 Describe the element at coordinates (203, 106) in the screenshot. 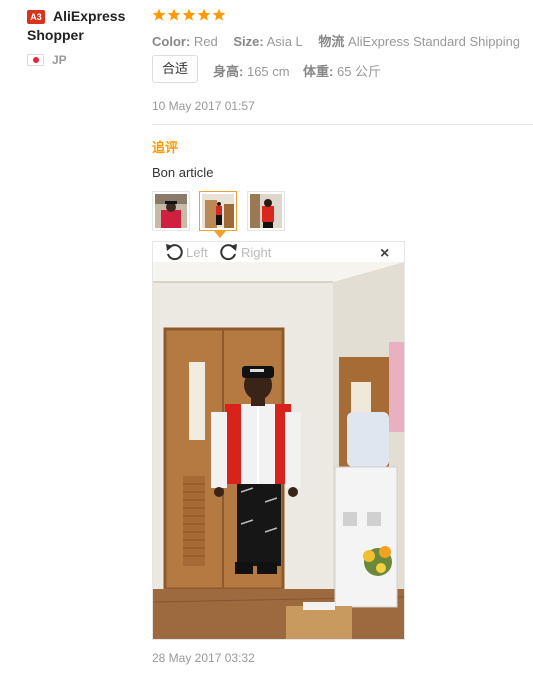

I see `review-date: 10 May 2017 01:57` at that location.